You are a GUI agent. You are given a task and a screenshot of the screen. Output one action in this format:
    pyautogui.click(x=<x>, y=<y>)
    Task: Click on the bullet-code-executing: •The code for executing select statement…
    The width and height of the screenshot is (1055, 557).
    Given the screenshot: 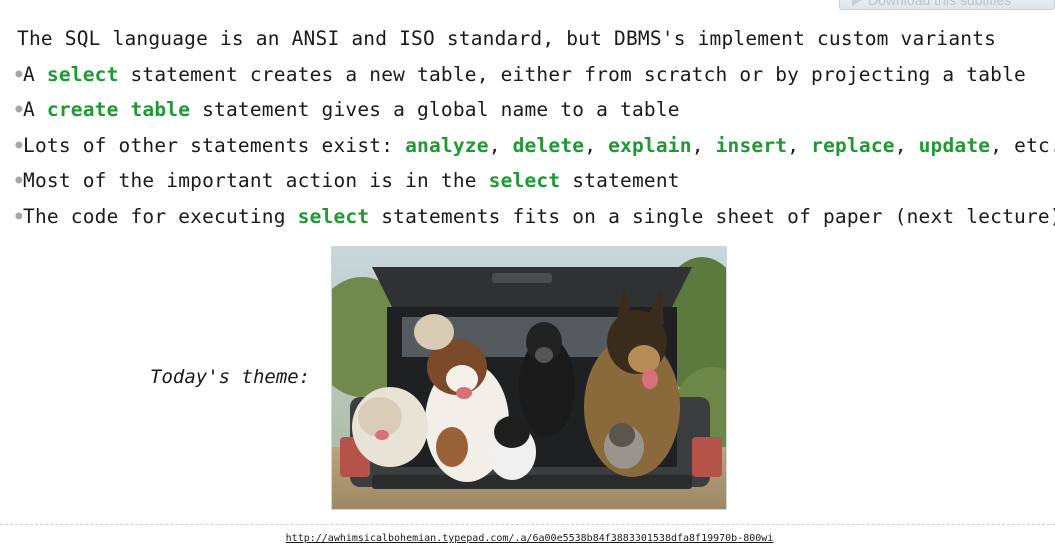 What is the action you would take?
    pyautogui.click(x=534, y=222)
    